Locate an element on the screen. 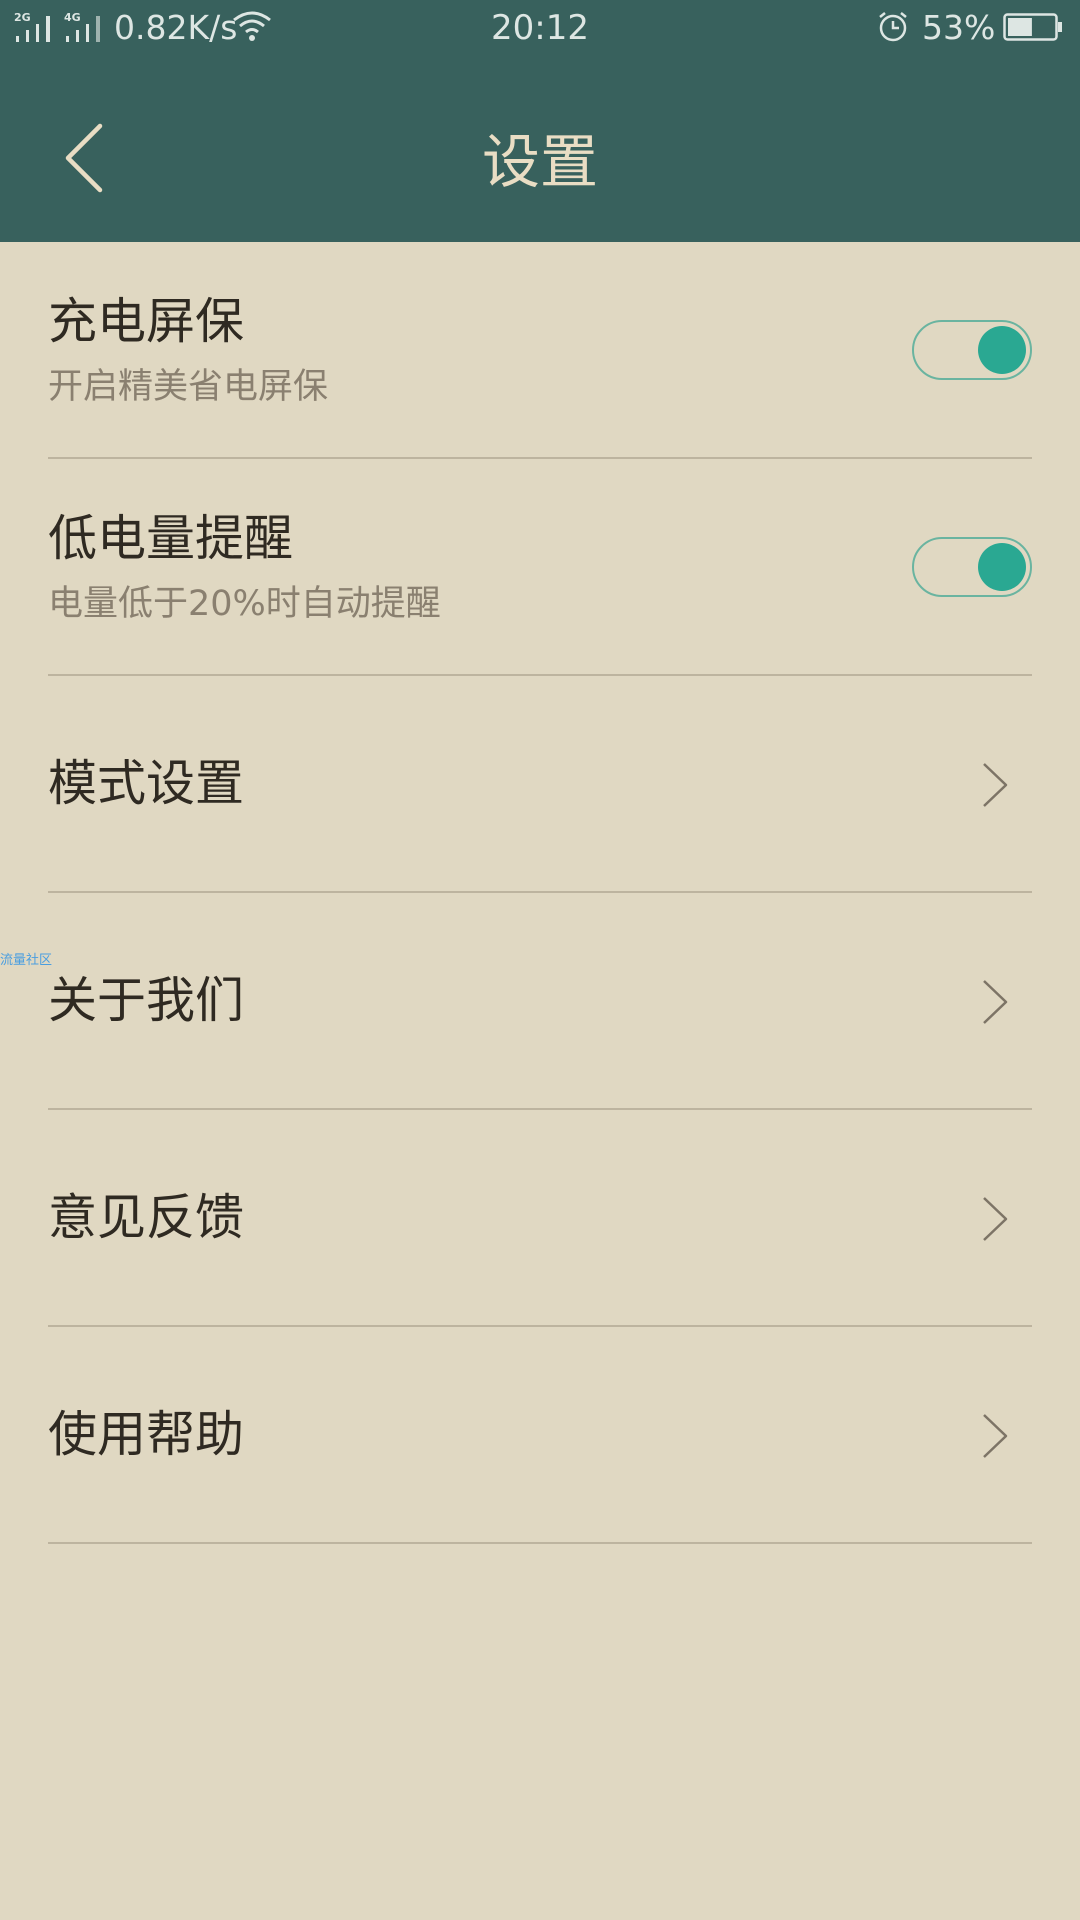  page-title: 设置 is located at coordinates (539, 162).